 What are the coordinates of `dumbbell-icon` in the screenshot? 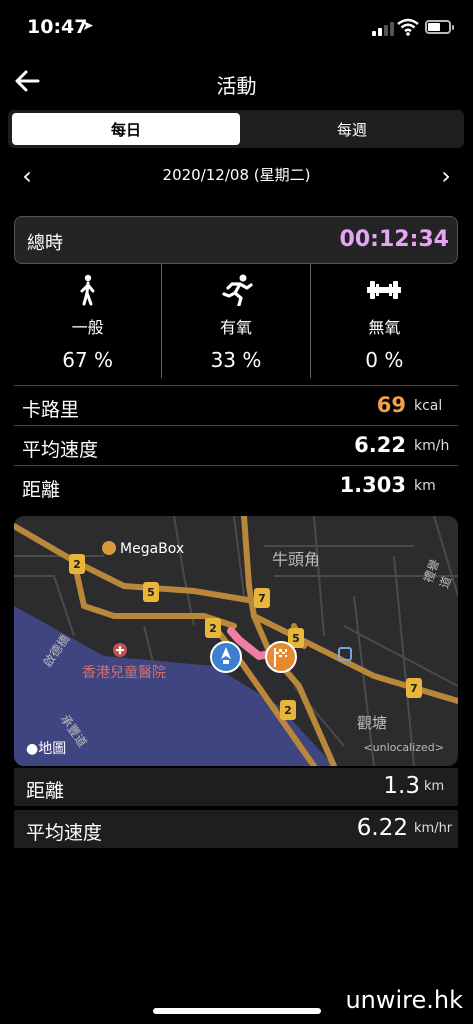 It's located at (384, 290).